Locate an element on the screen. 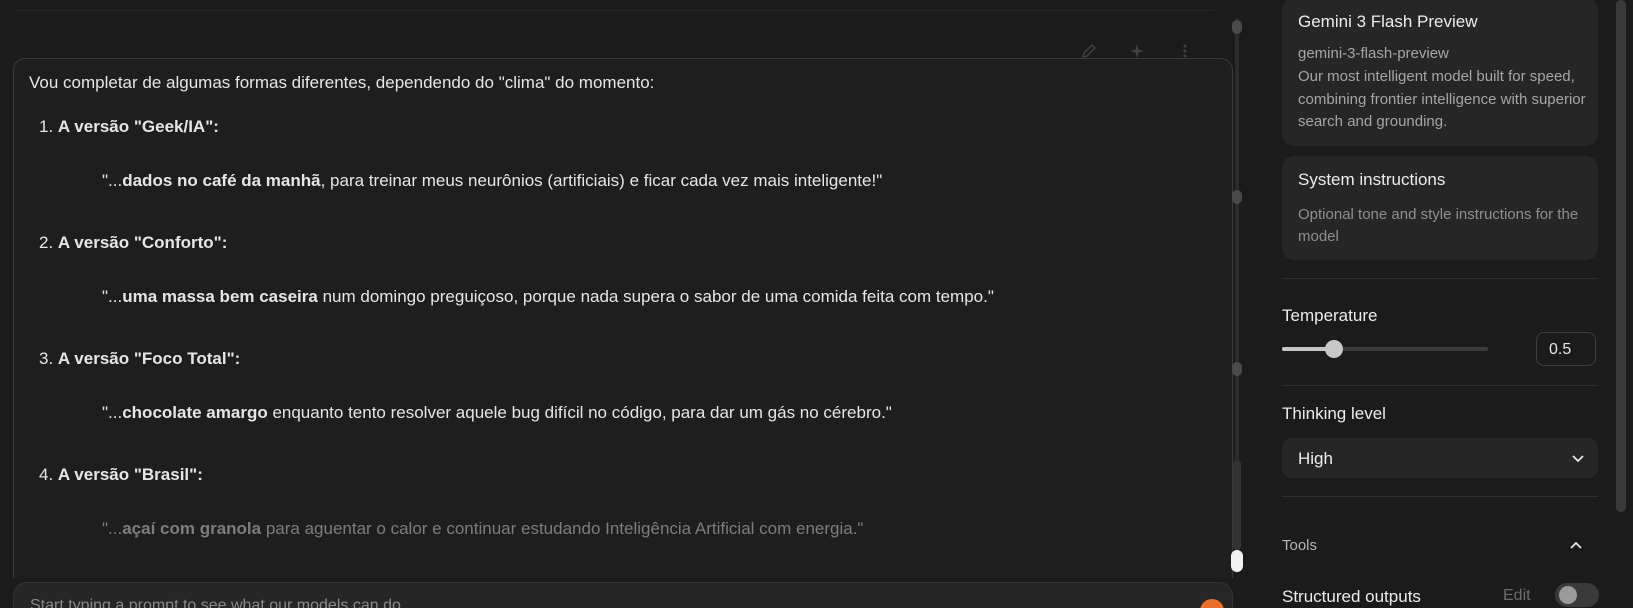 The image size is (1633, 608). list-number: 1. is located at coordinates (46, 126).